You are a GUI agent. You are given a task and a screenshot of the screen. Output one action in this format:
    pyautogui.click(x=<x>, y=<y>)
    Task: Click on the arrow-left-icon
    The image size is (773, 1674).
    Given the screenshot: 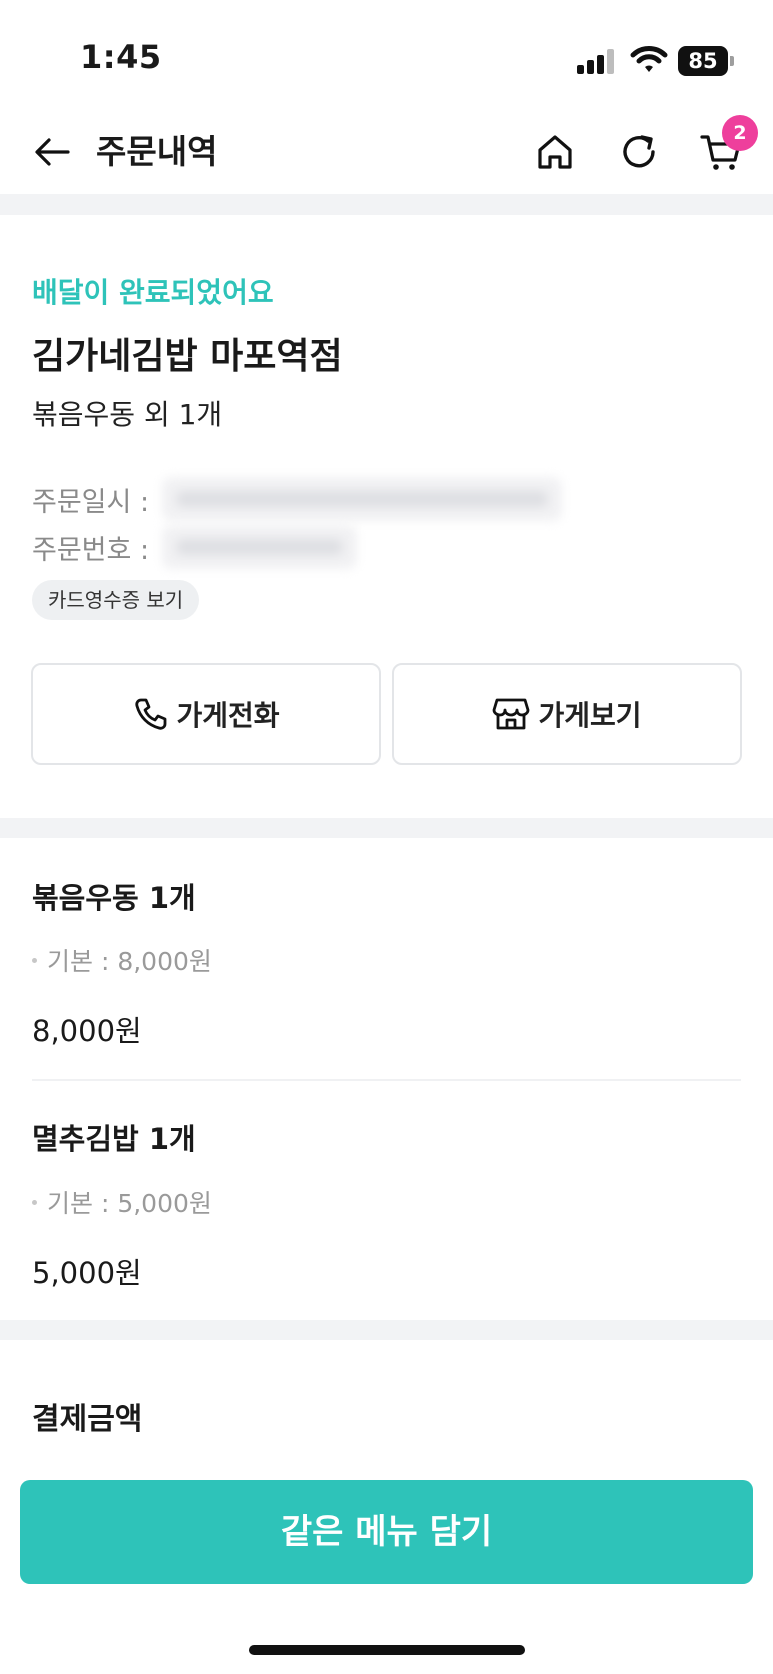 What is the action you would take?
    pyautogui.click(x=52, y=152)
    